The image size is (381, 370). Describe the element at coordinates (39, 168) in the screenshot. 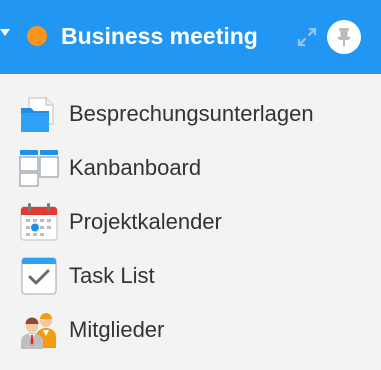

I see `kanban-icon` at that location.